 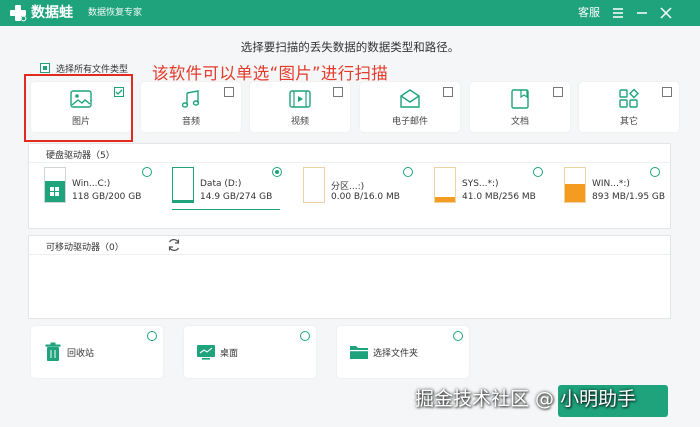 I want to click on other-icon, so click(x=629, y=98).